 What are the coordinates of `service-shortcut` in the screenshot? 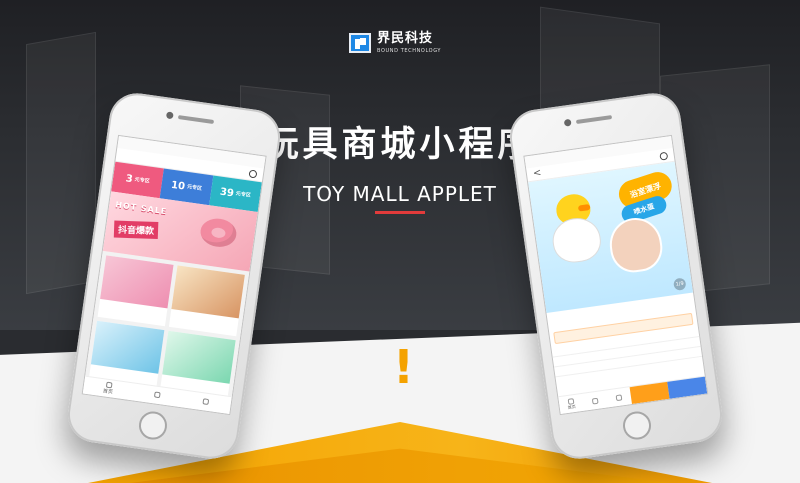 It's located at (595, 401).